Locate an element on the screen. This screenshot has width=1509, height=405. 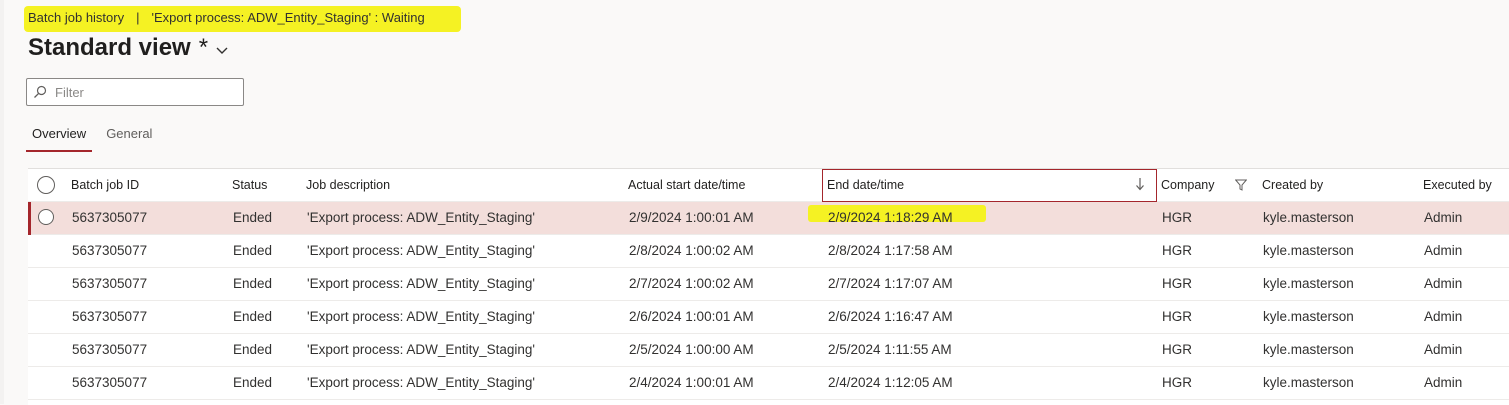
column-header-start: Actual start date/time is located at coordinates (686, 185).